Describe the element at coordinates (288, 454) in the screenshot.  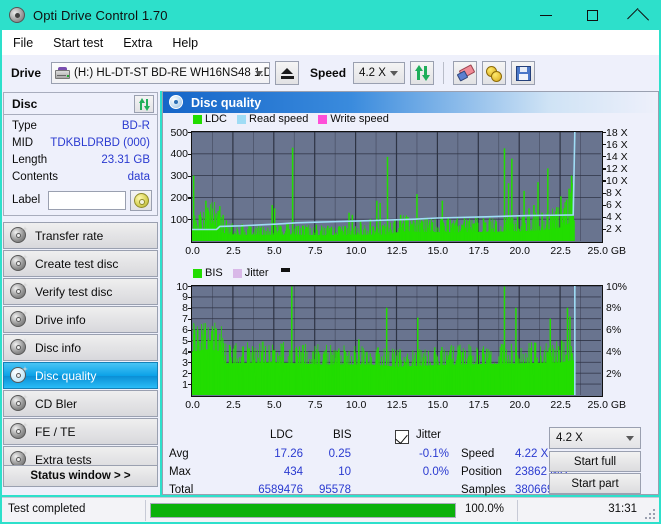
I see `stats-ldc-avg: 17.26` at that location.